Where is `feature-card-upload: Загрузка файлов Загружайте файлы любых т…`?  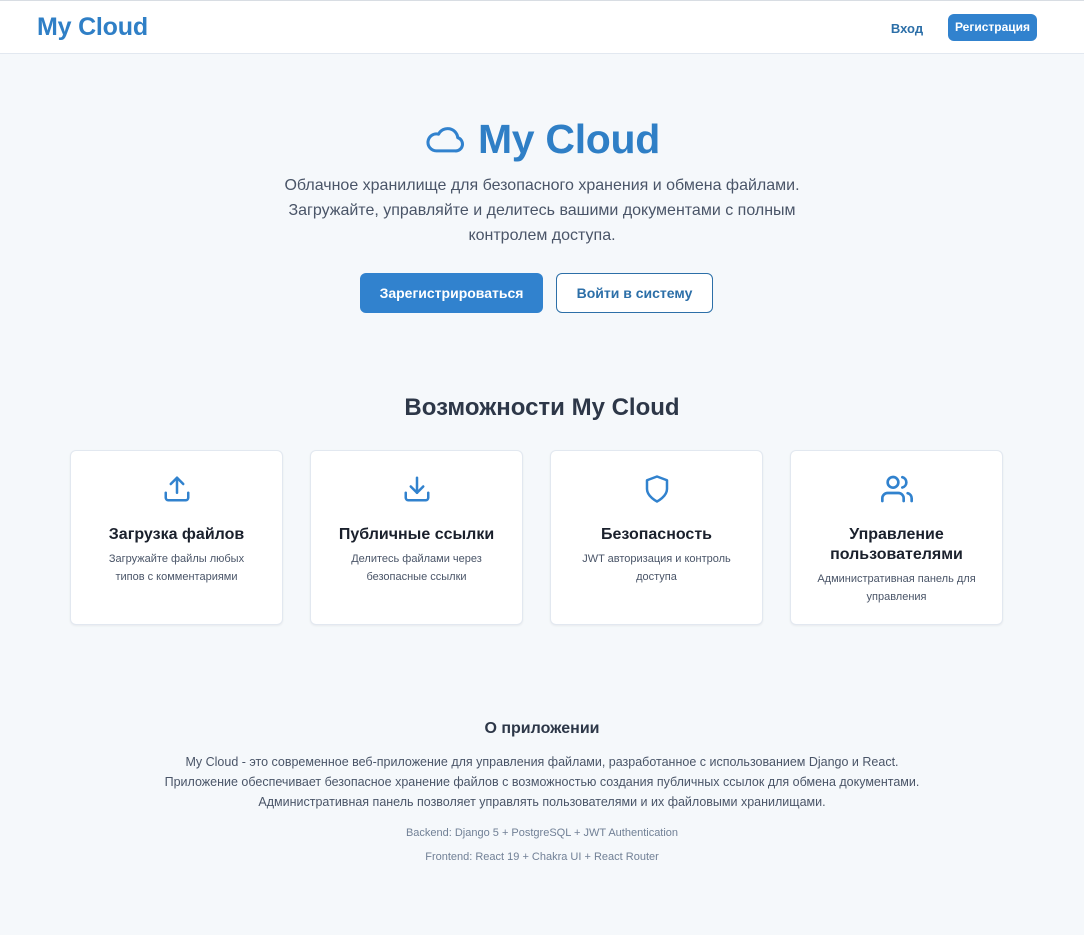
feature-card-upload: Загрузка файлов Загружайте файлы любых т… is located at coordinates (176, 537).